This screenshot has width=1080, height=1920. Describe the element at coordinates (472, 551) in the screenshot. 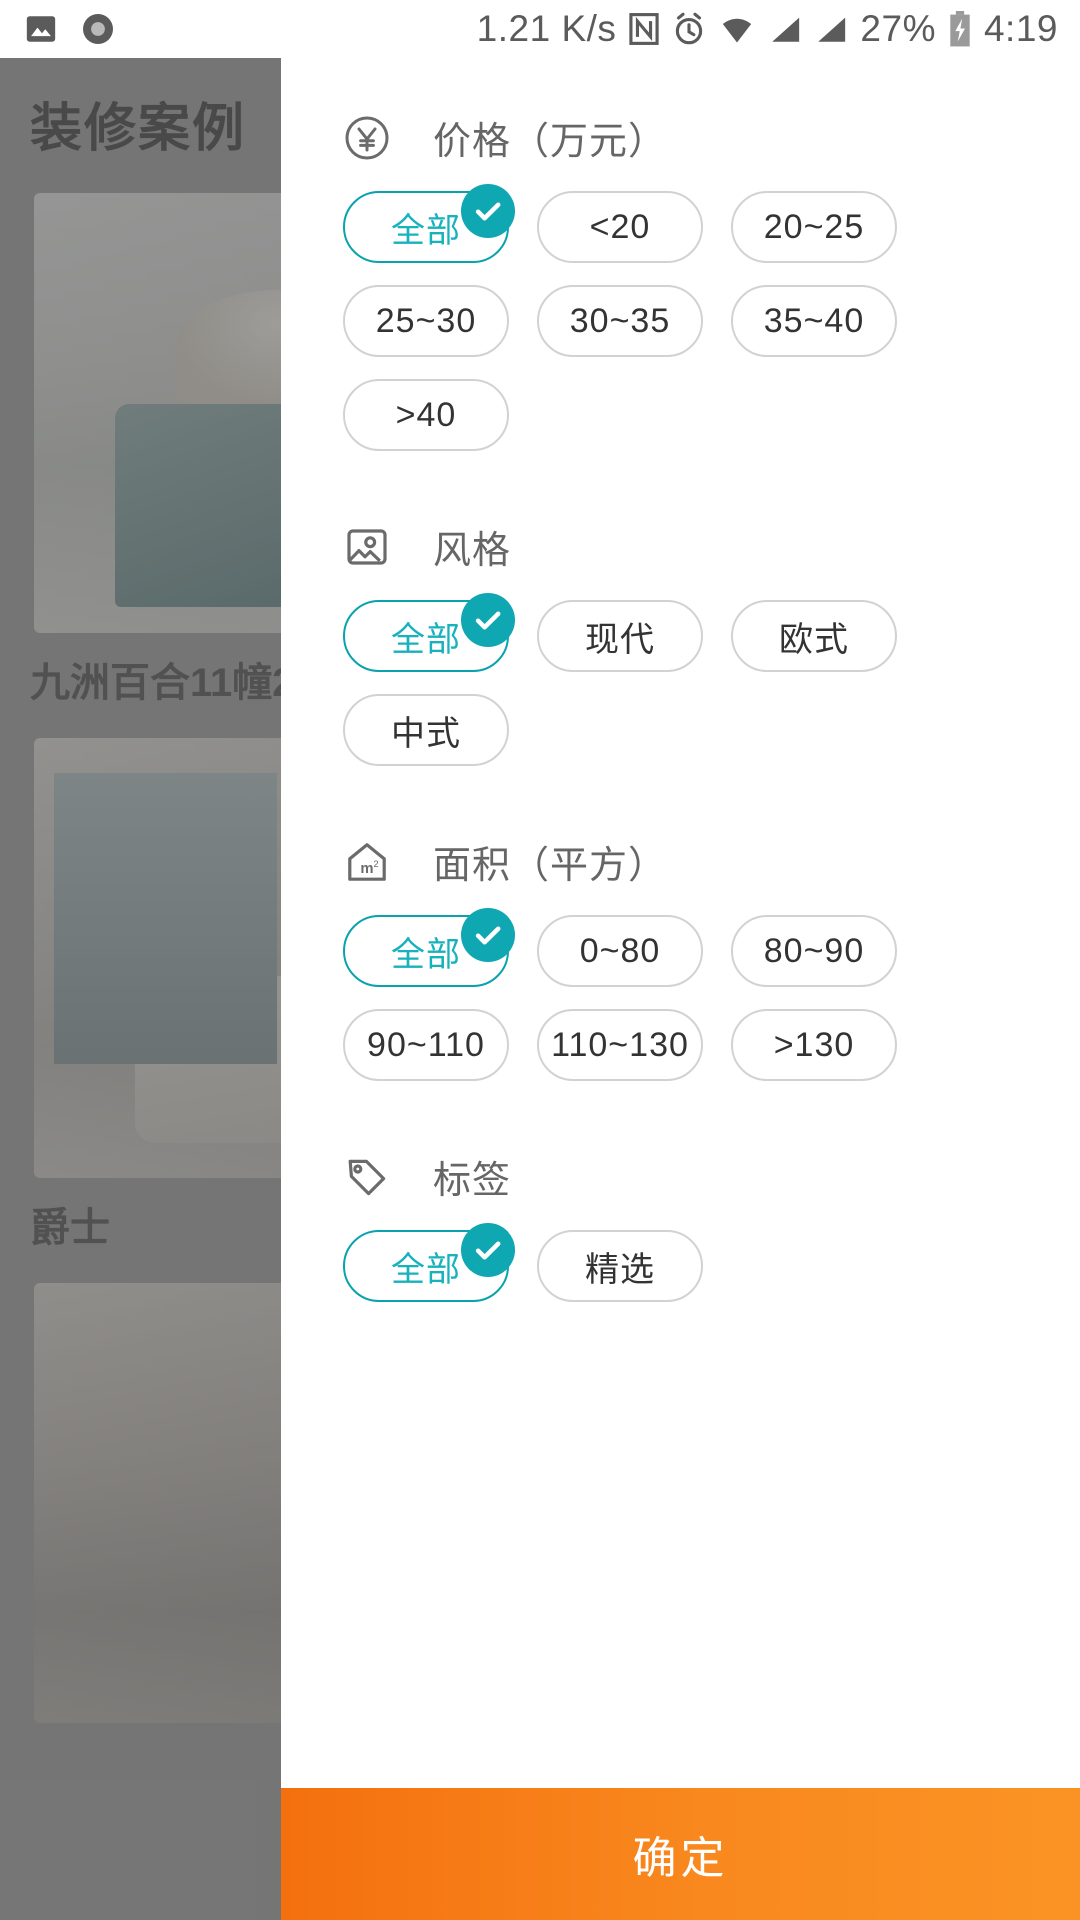

I see `section-title-style: 风格` at that location.